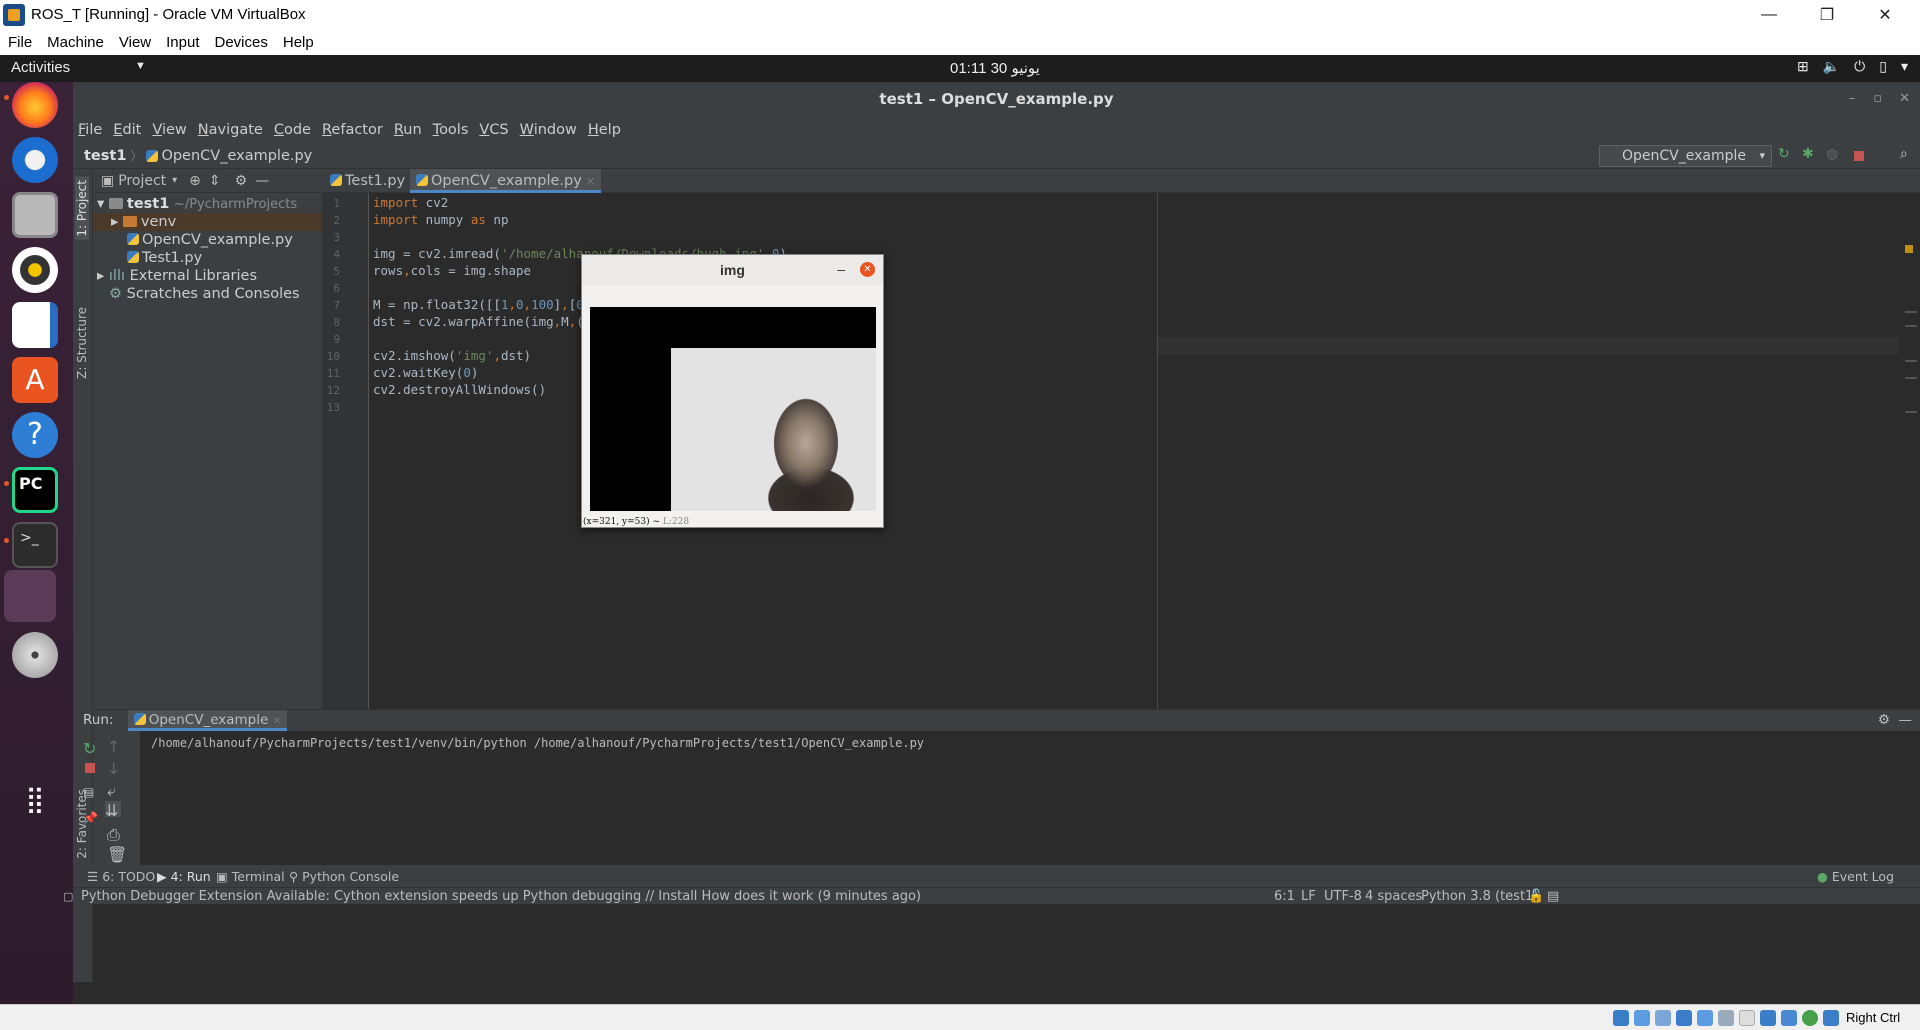  I want to click on hdd-icon, so click(1621, 1018).